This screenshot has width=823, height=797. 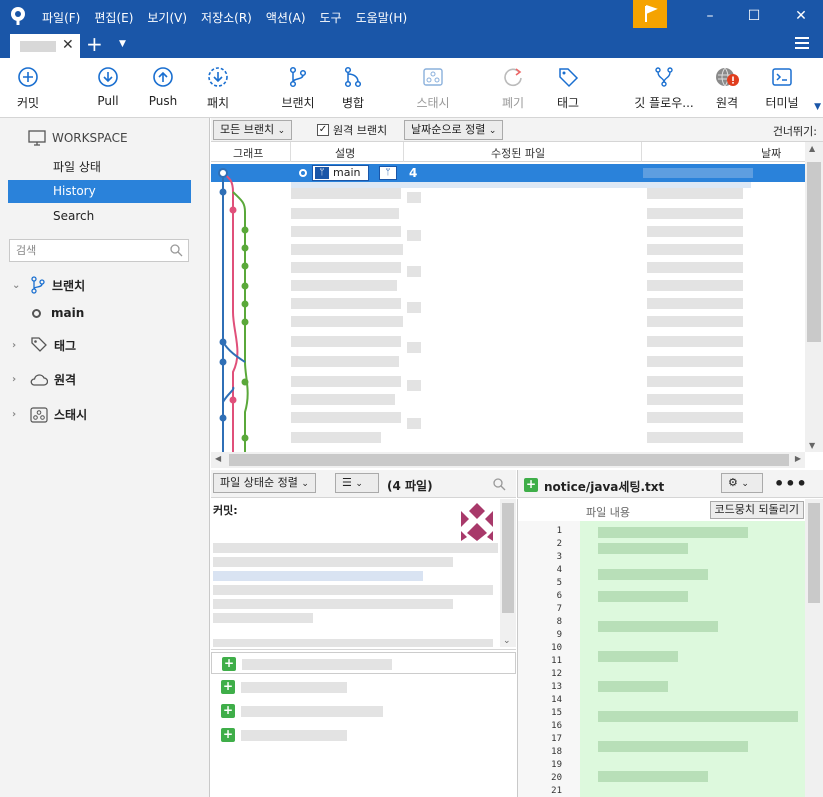 I want to click on gear-icon: ⚙, so click(x=733, y=482).